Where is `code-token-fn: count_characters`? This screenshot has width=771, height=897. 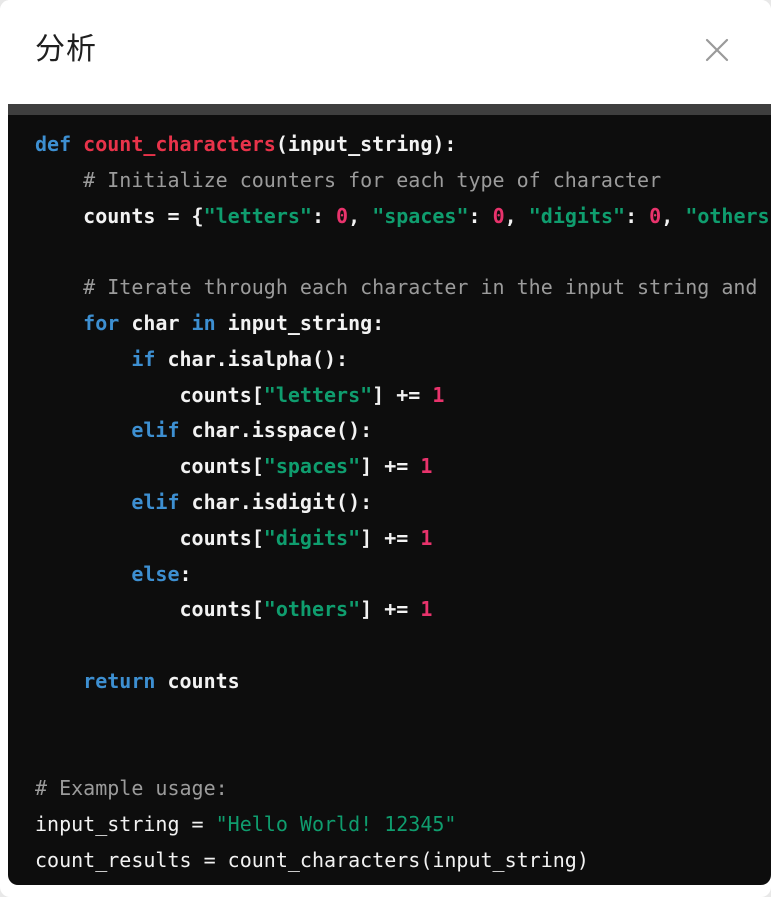 code-token-fn: count_characters is located at coordinates (179, 144).